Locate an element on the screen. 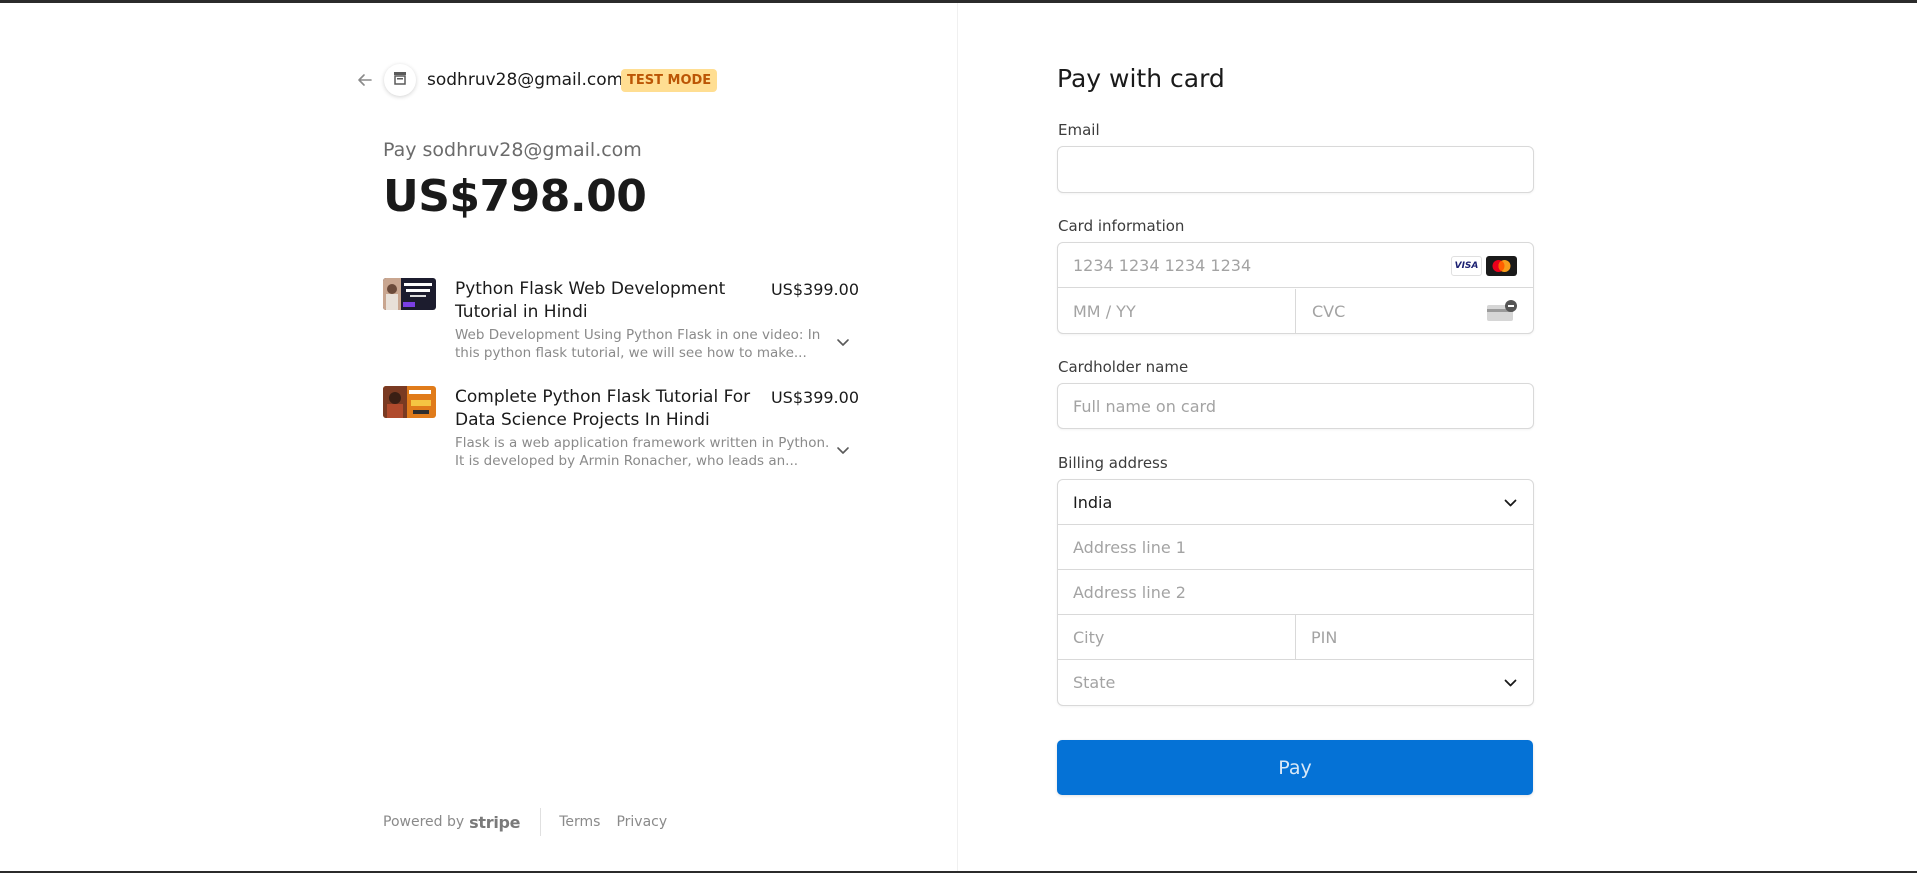  cvc-cell is located at coordinates (1415, 311).